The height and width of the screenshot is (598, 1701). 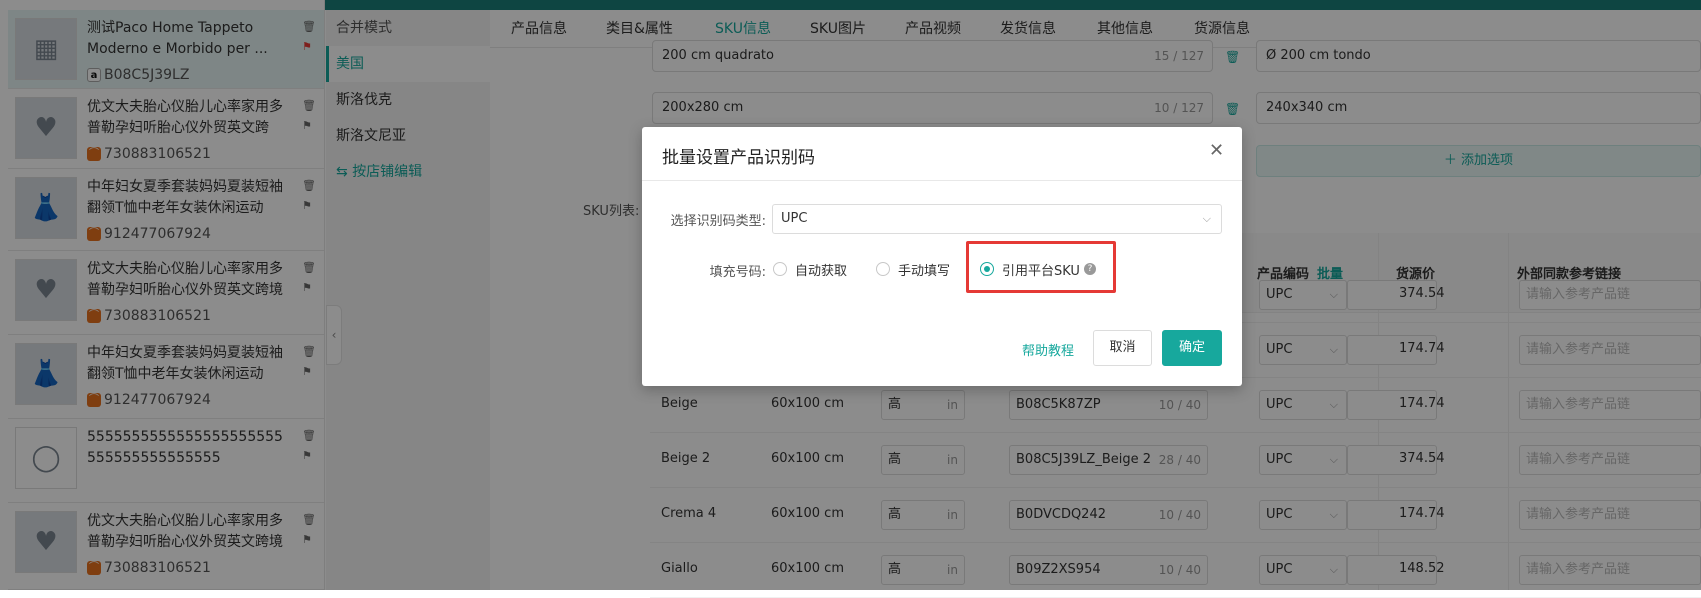 I want to click on radio-auto-label: 自动获取, so click(x=821, y=271).